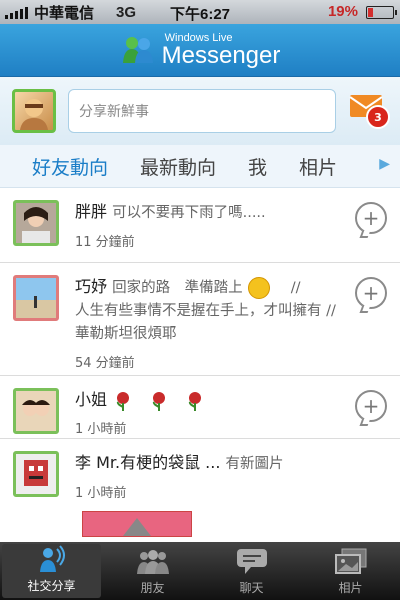 The width and height of the screenshot is (400, 600). Describe the element at coordinates (178, 166) in the screenshot. I see `tab-latest: 最新動向` at that location.